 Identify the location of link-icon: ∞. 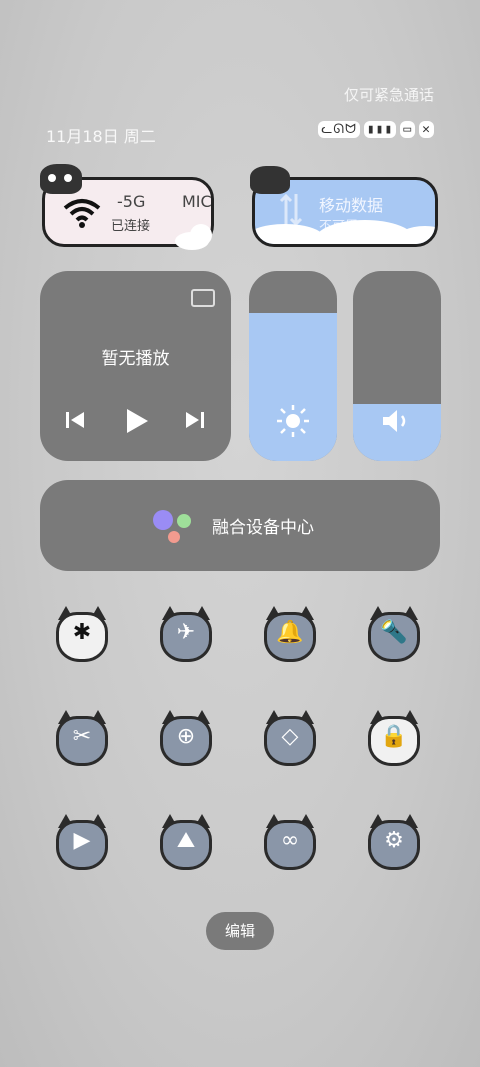
(290, 840).